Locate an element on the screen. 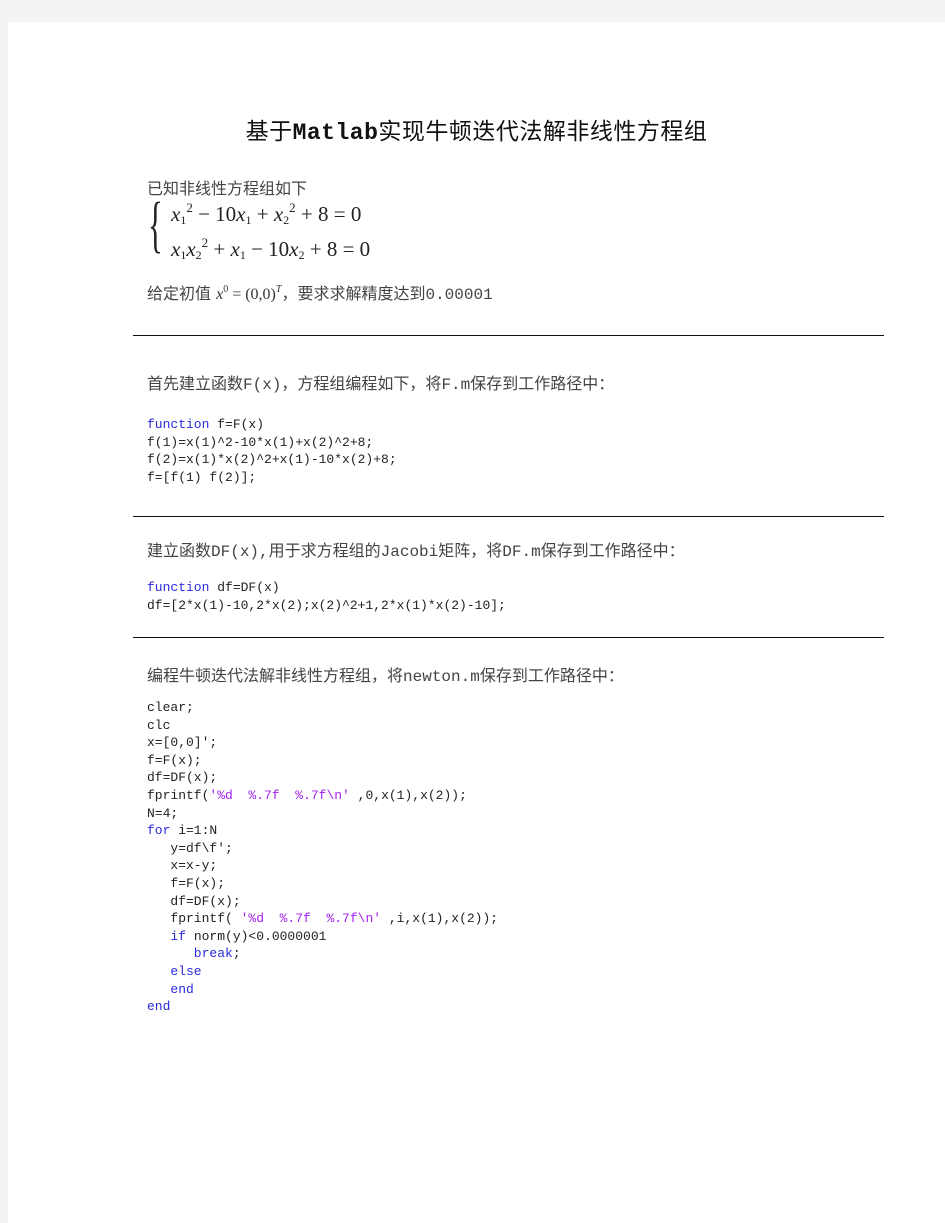 This screenshot has width=945, height=1223. initial-mid: ，要求求解精度达到 is located at coordinates (353, 293).